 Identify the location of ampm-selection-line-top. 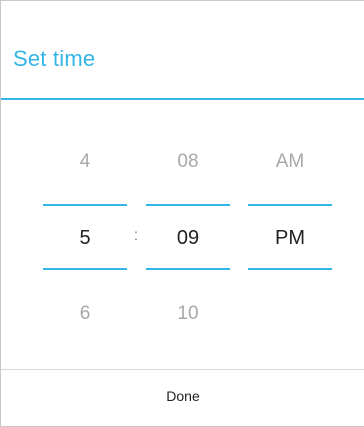
(290, 205).